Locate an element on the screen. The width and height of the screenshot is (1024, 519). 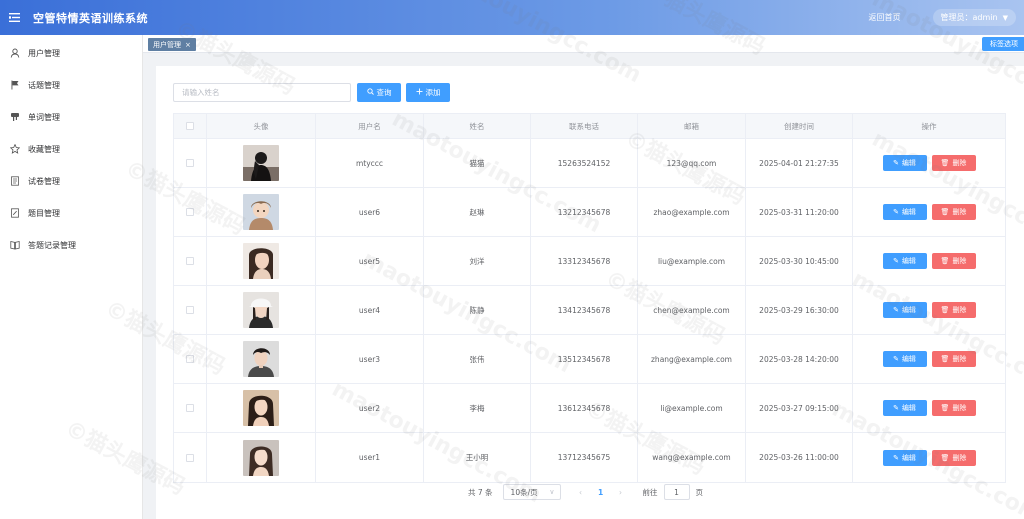
sidebar-item-answer-records: 答题记录管理 is located at coordinates (71, 245).